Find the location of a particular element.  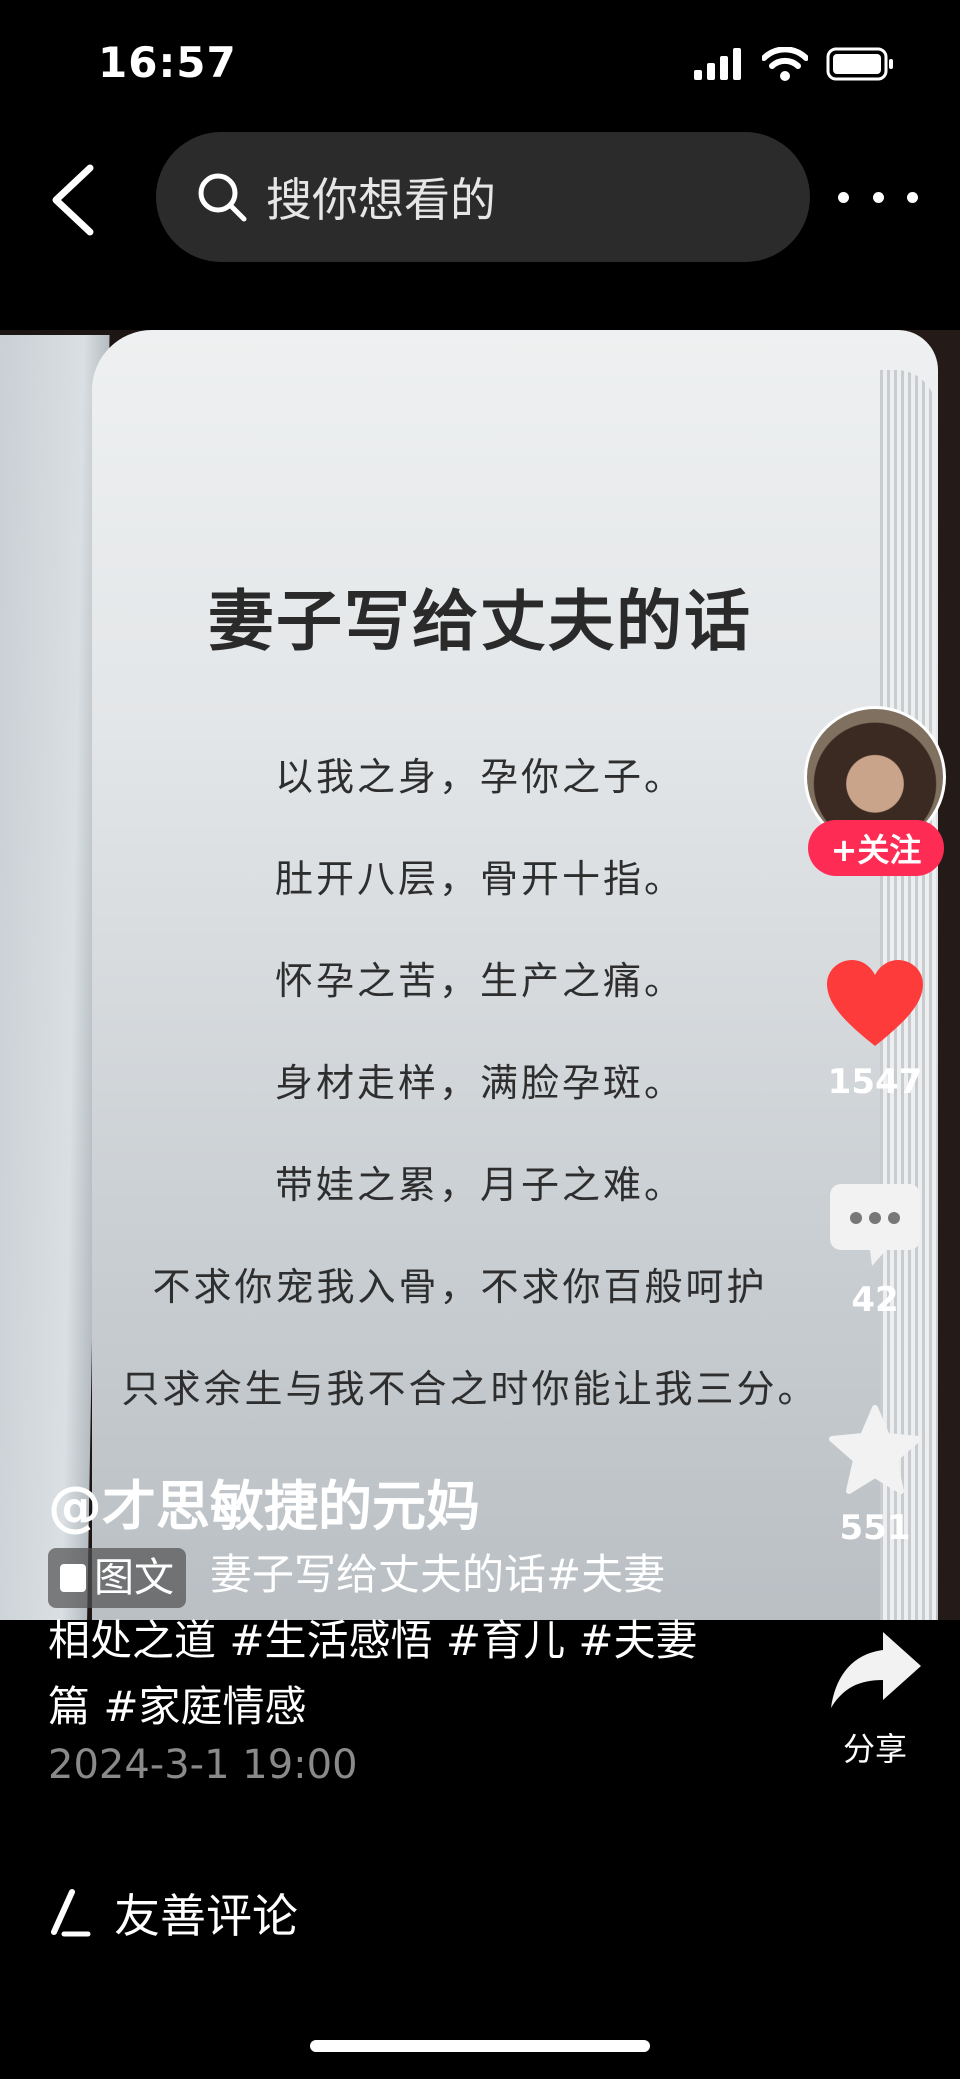

home-indicator is located at coordinates (480, 2046).